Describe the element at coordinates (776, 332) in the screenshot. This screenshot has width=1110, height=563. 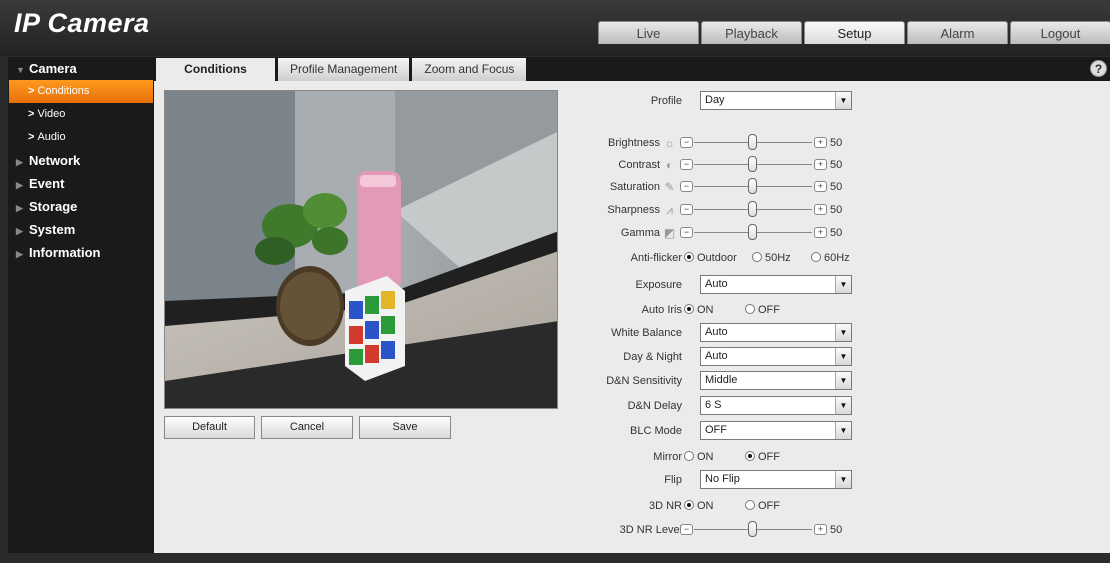
I see `white-balance-select: Auto ▼` at that location.